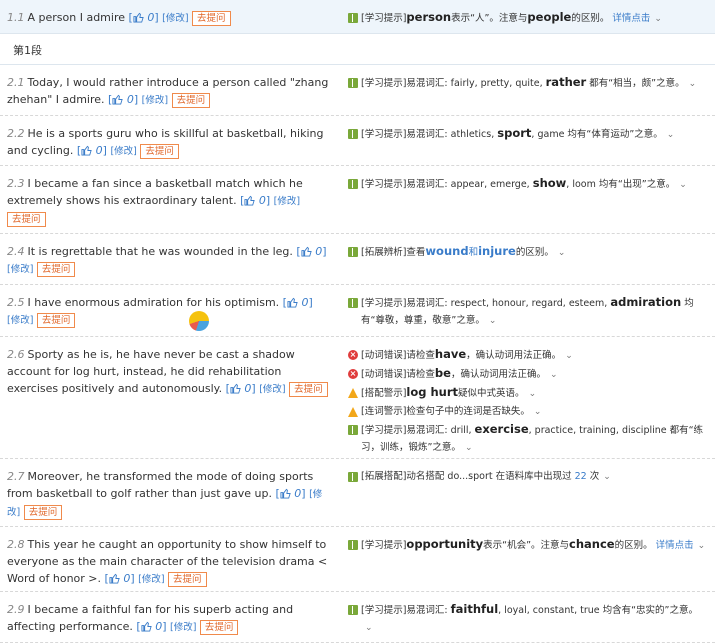 The height and width of the screenshot is (643, 715). I want to click on keyword: rather, so click(566, 82).